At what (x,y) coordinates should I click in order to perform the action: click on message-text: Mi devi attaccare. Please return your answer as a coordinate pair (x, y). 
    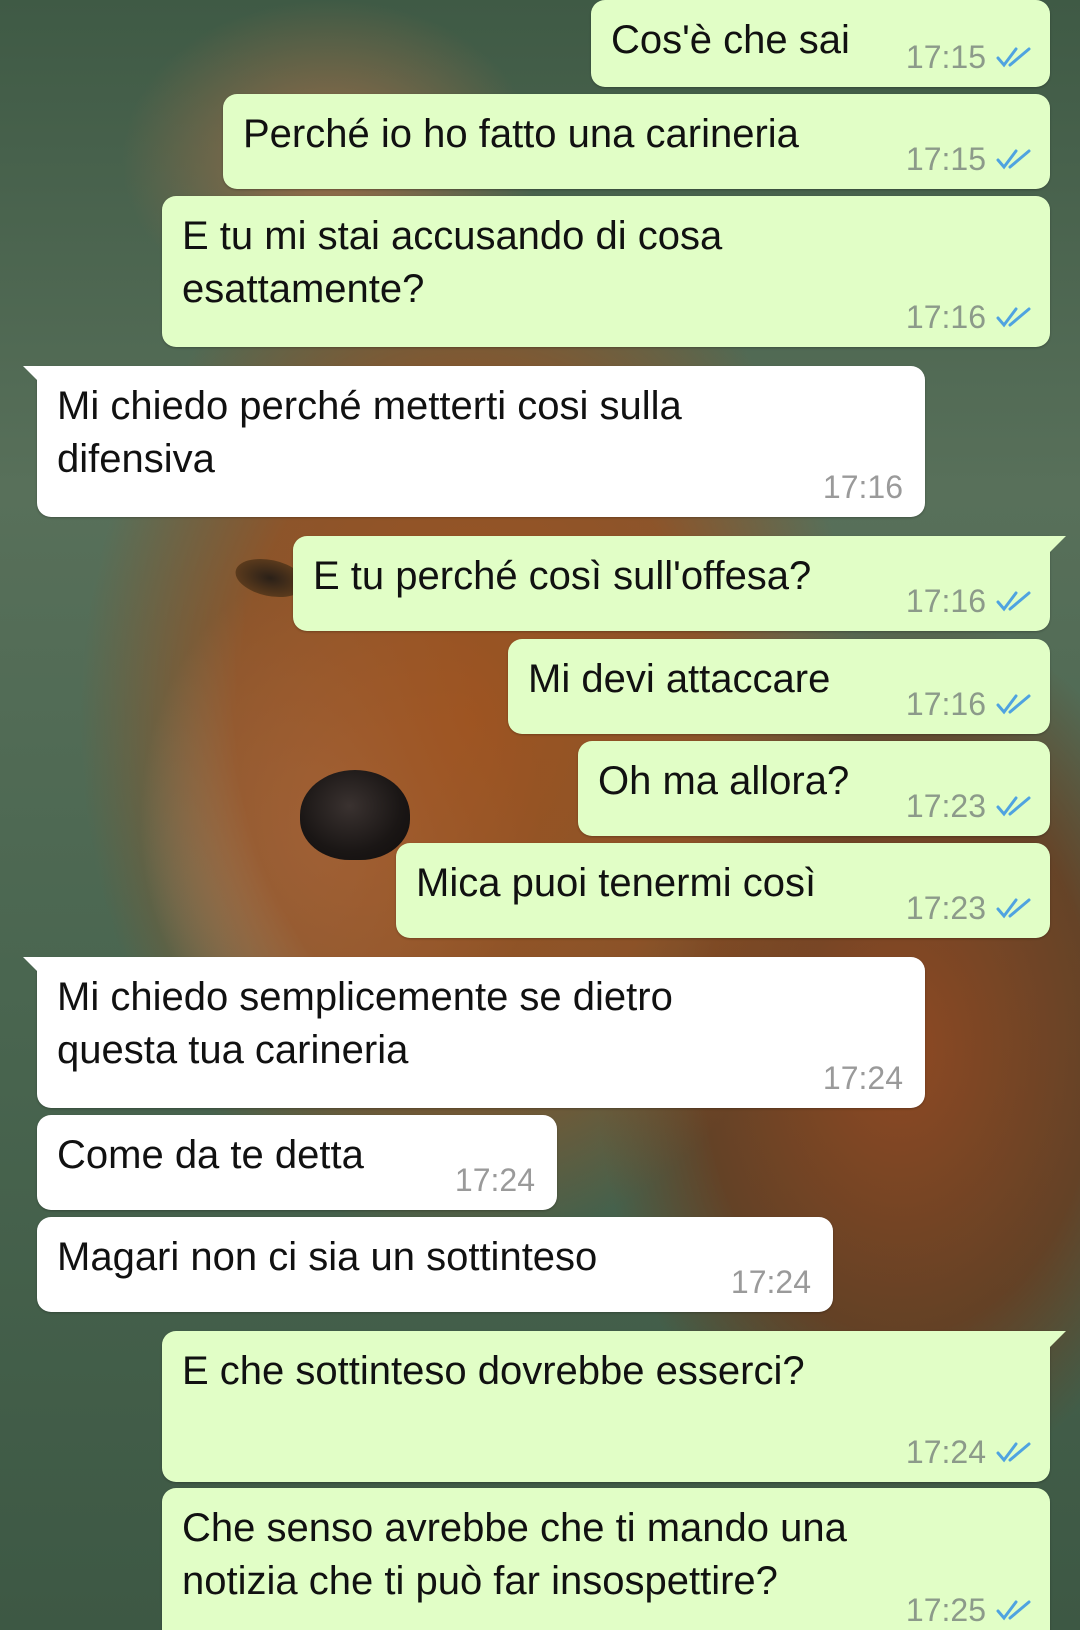
    Looking at the image, I should click on (679, 679).